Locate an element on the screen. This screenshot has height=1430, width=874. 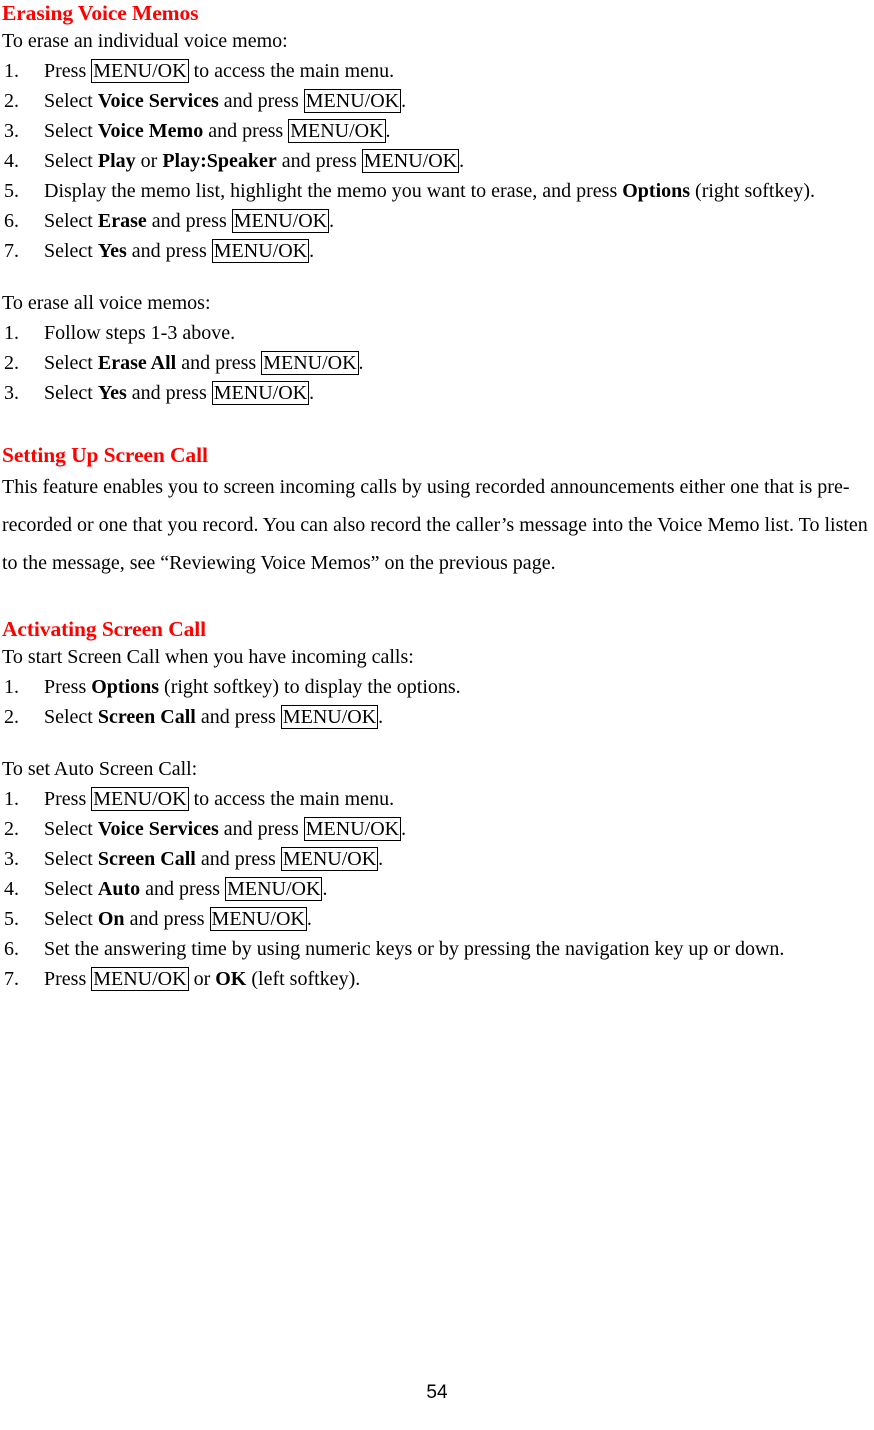
emphasis-term: Erase All is located at coordinates (137, 363).